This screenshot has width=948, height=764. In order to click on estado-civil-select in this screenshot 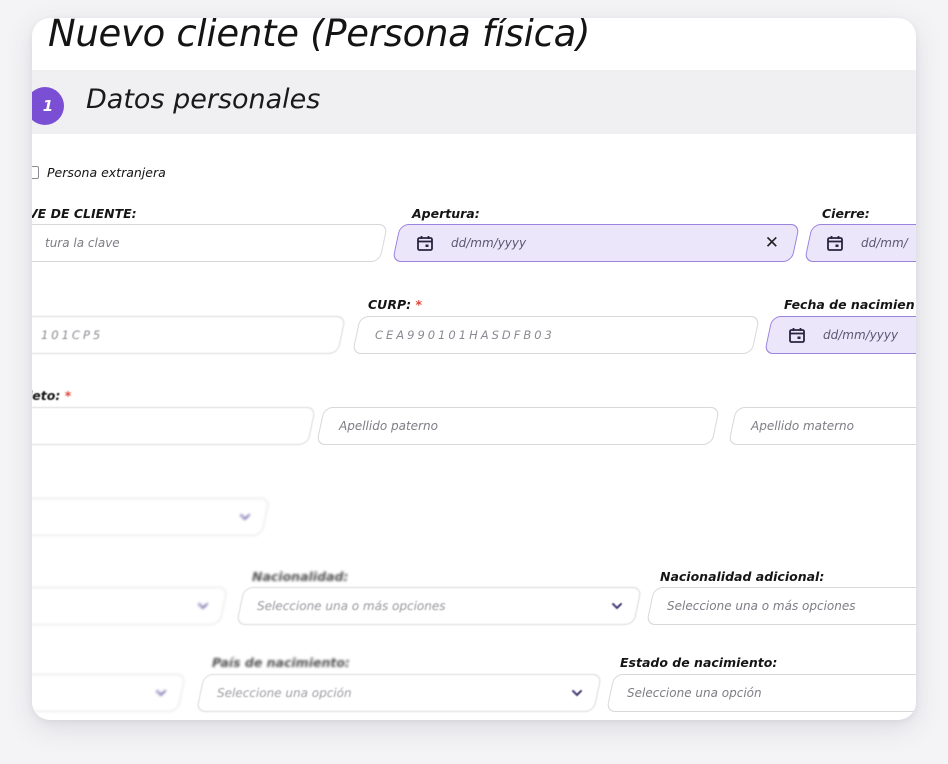, I will do `click(130, 606)`.